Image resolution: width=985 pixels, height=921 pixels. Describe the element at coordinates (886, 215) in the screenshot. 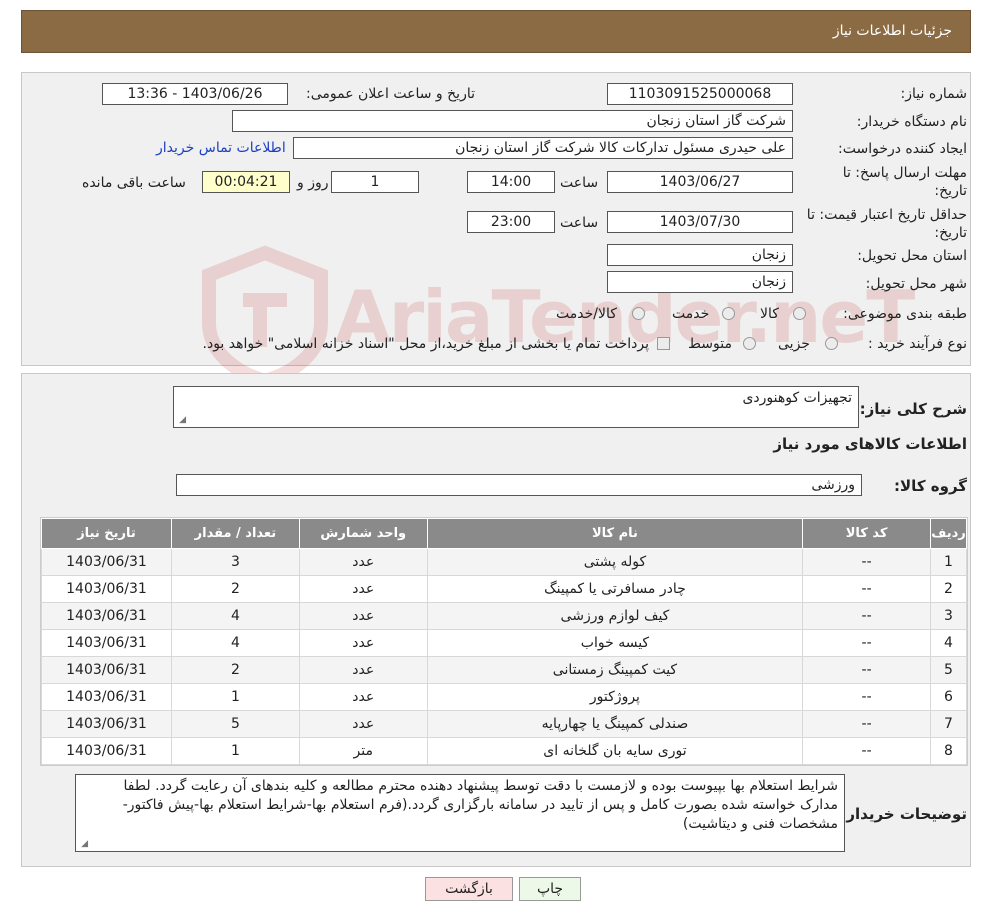

I see `validity-label-line1: حداقل تاریخ اعتبار قیمت: تا` at that location.